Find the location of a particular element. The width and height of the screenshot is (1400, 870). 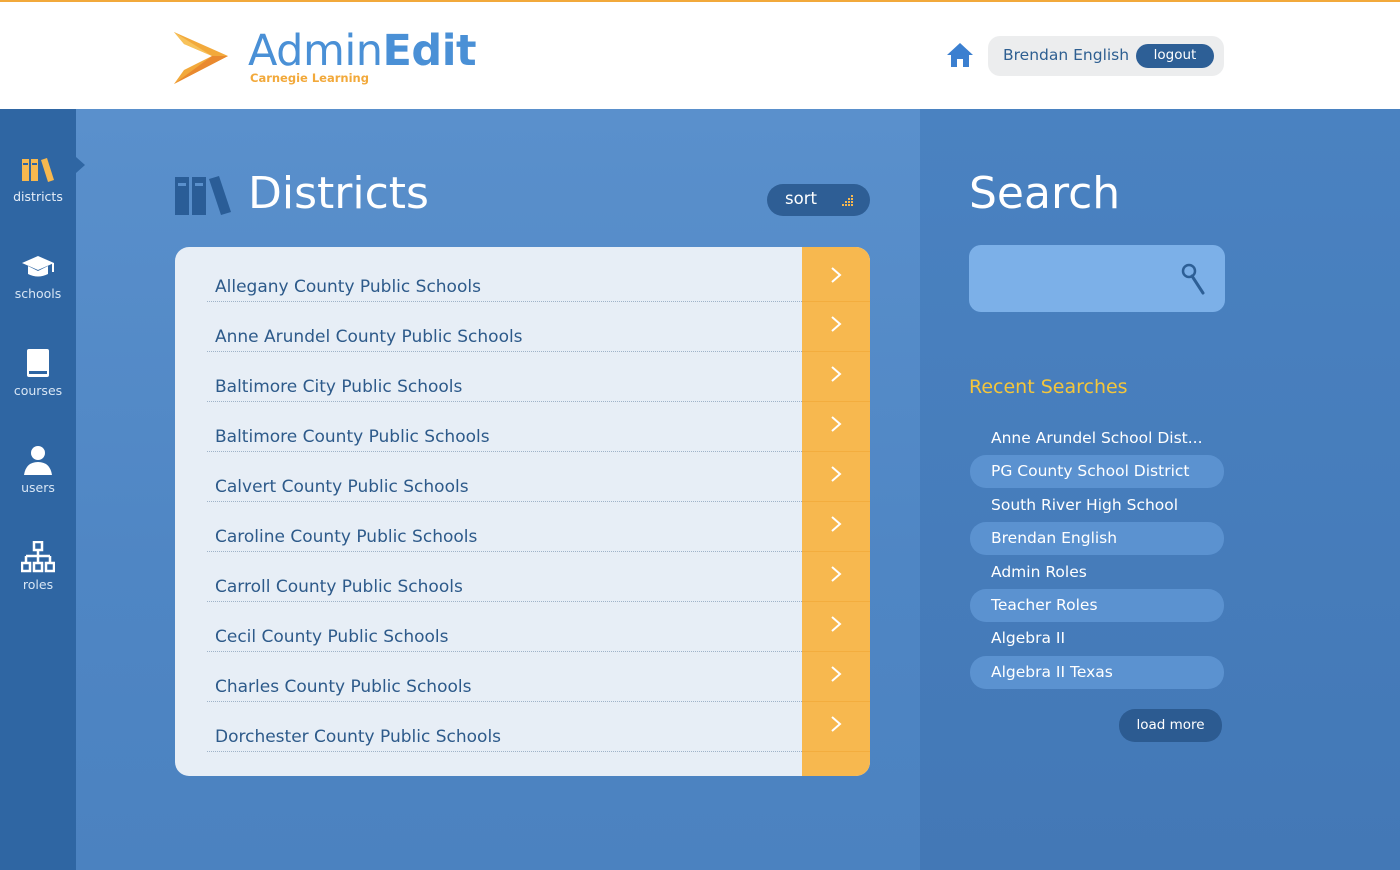

sort-bars-icon is located at coordinates (847, 200).